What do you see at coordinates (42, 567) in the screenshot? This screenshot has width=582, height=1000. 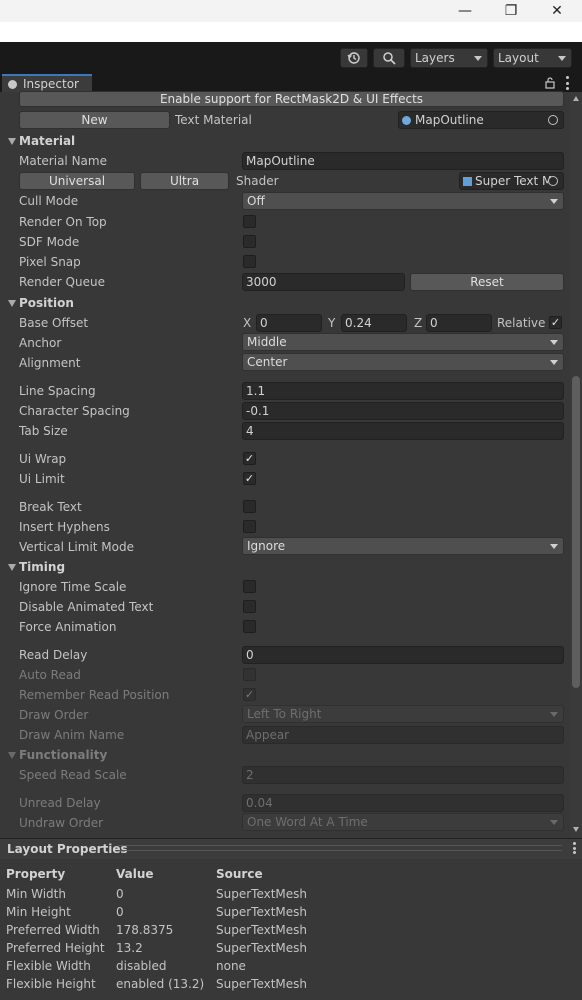 I see `timing-header-label: Timing` at bounding box center [42, 567].